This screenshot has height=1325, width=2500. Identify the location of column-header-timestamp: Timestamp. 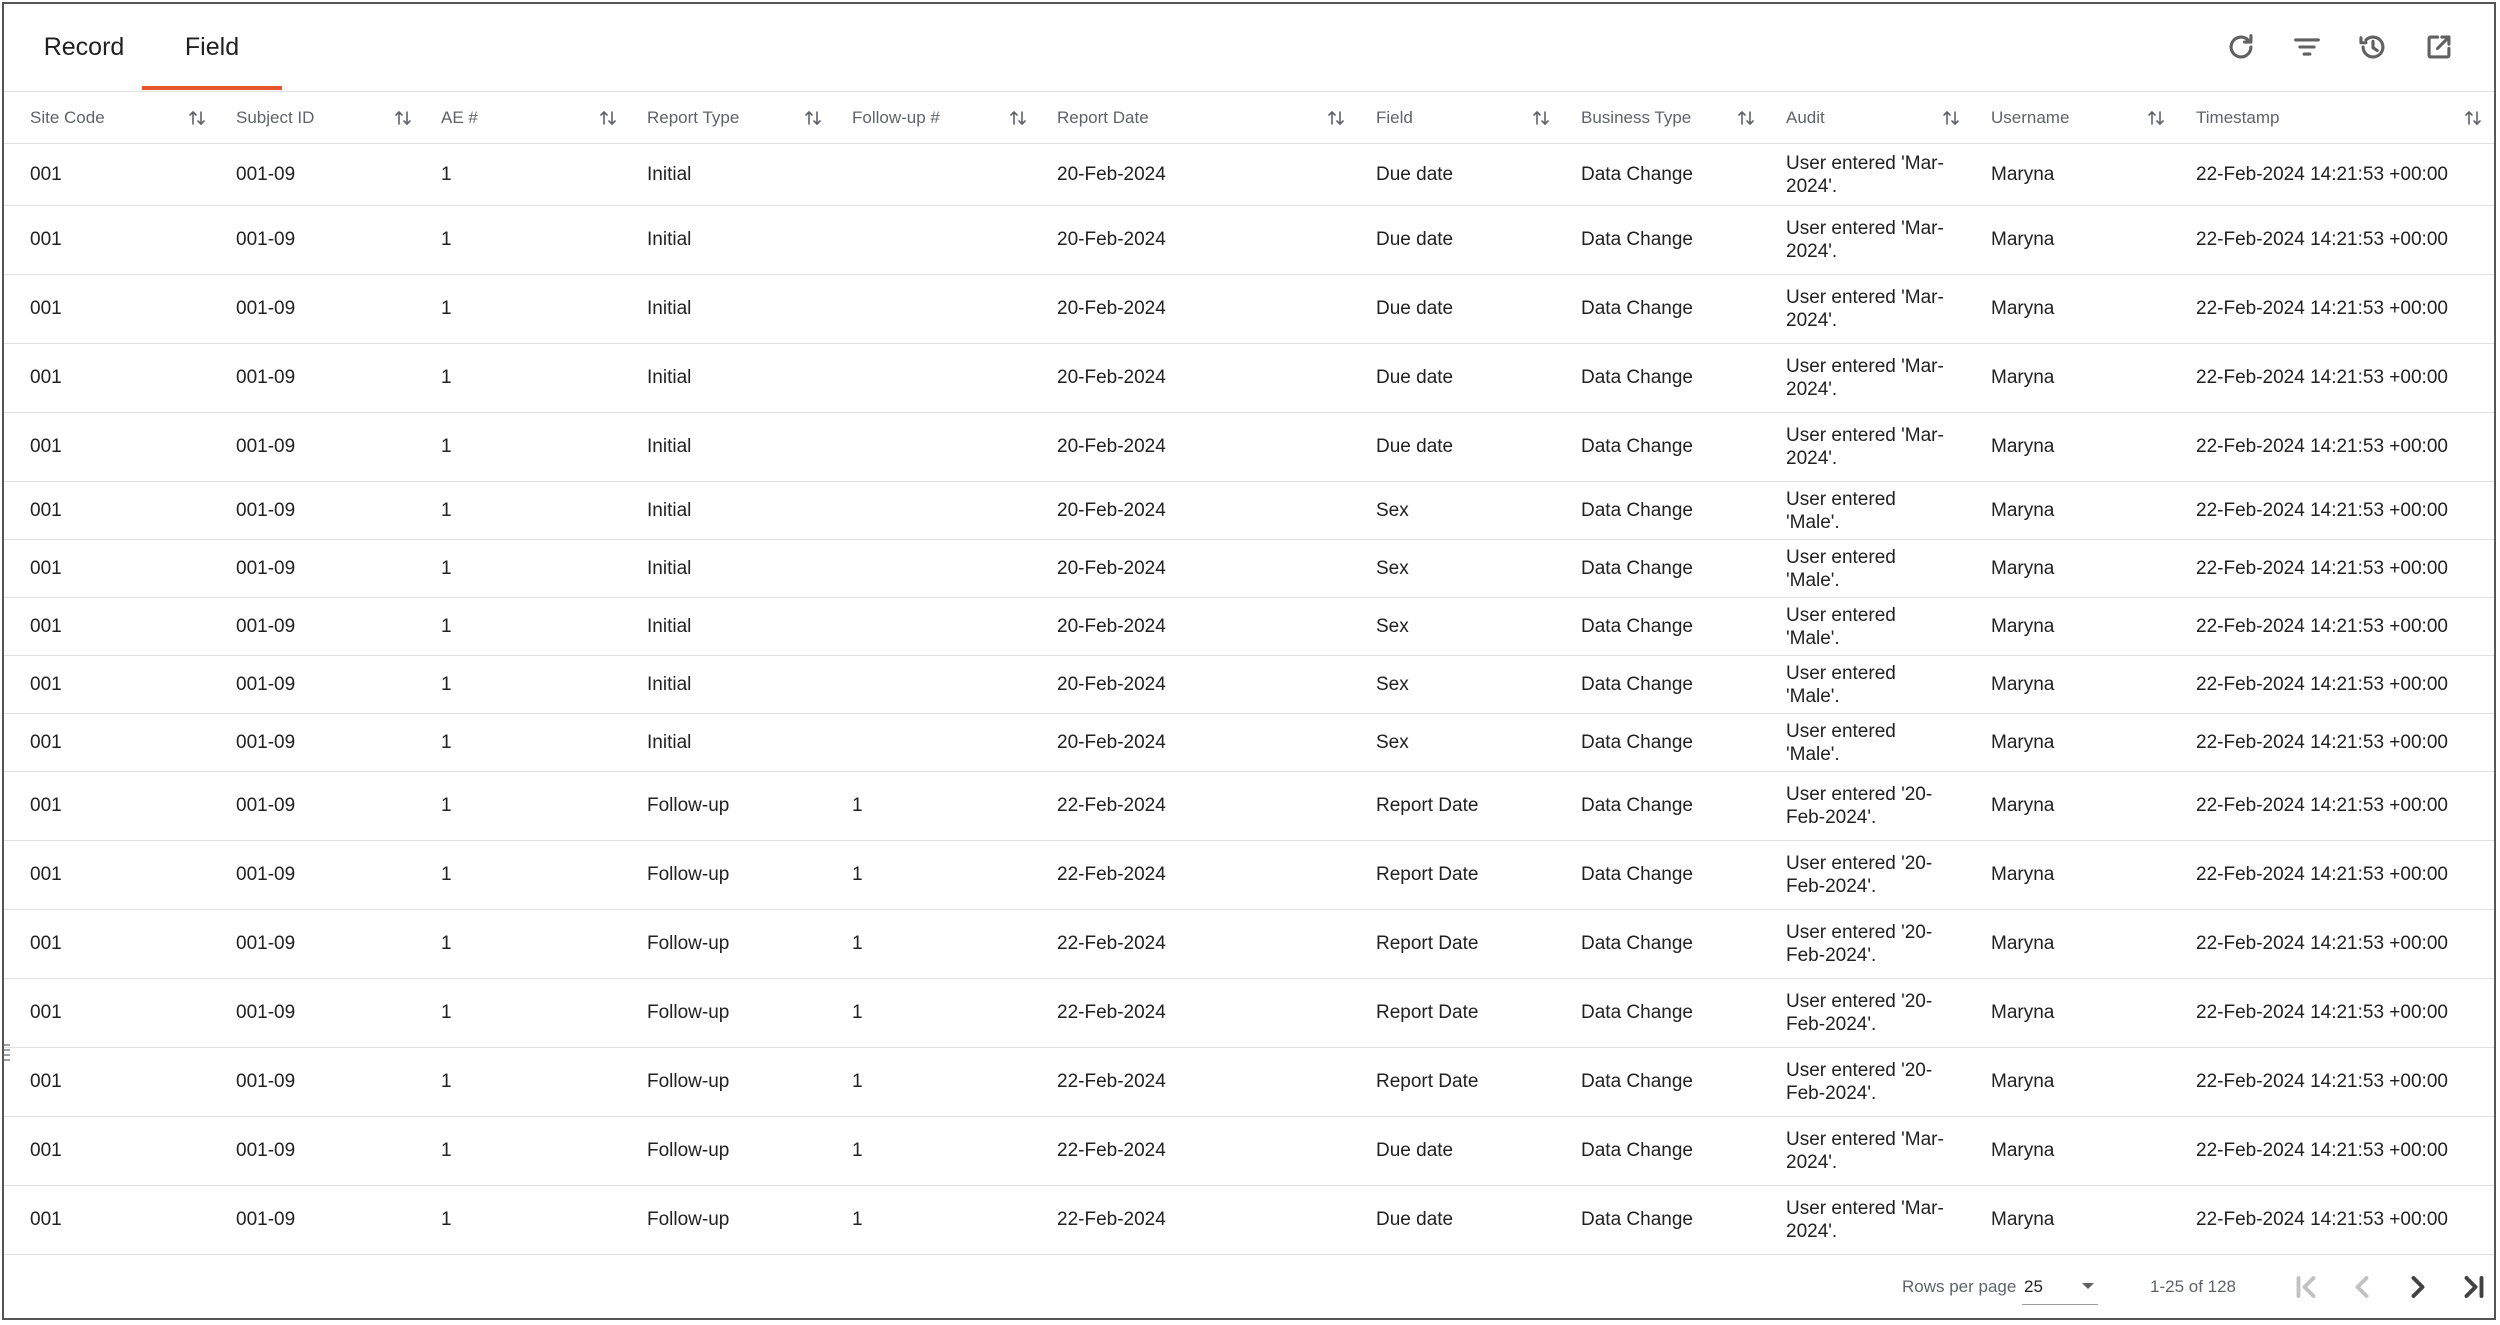
(2237, 118).